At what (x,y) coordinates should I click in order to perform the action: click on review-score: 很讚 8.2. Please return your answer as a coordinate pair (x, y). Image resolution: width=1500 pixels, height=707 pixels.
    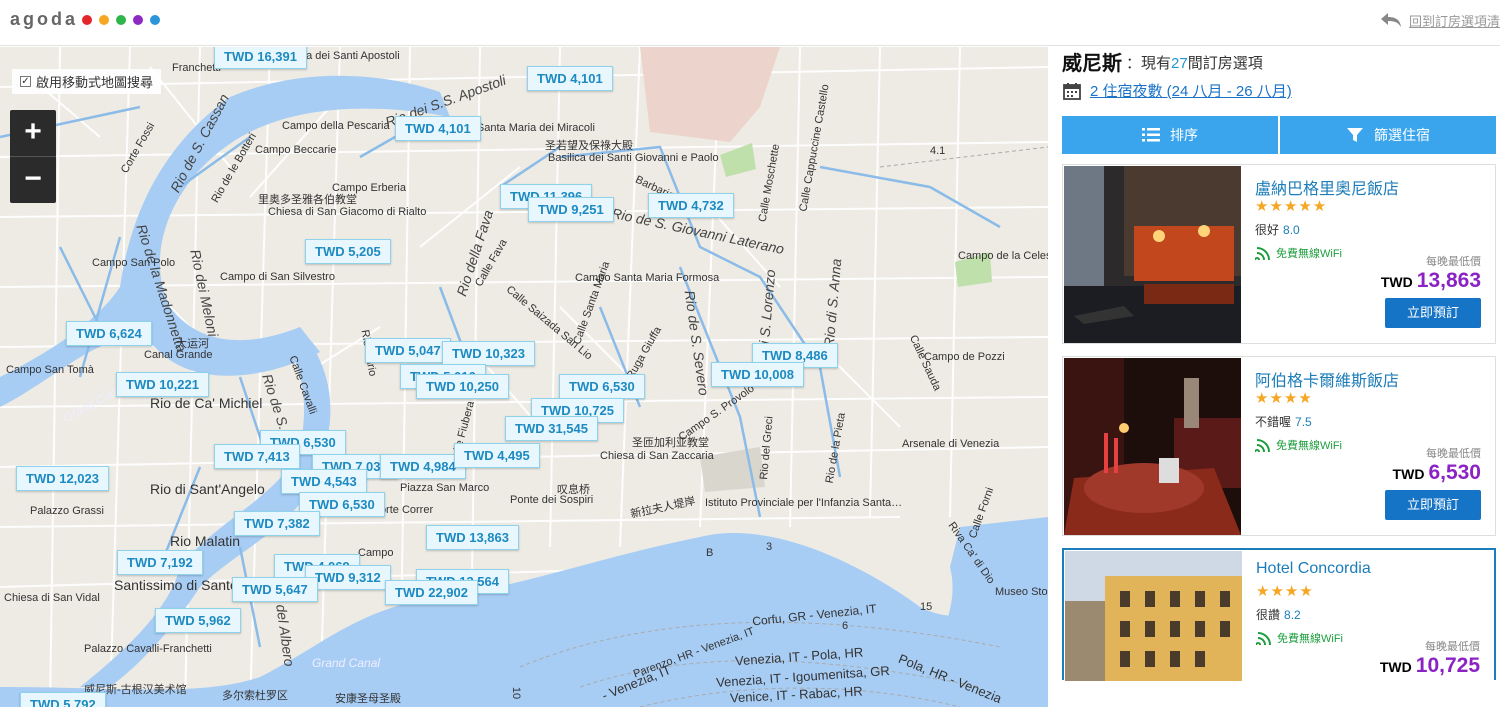
    Looking at the image, I should click on (1278, 614).